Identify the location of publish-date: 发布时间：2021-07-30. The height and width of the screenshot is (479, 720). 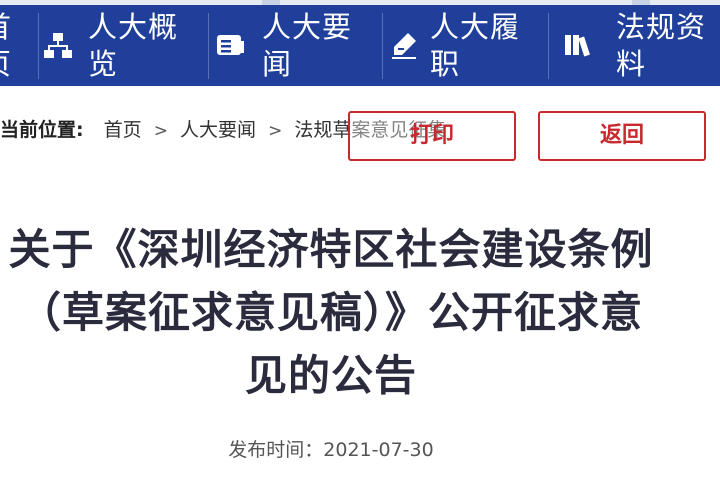
(331, 450).